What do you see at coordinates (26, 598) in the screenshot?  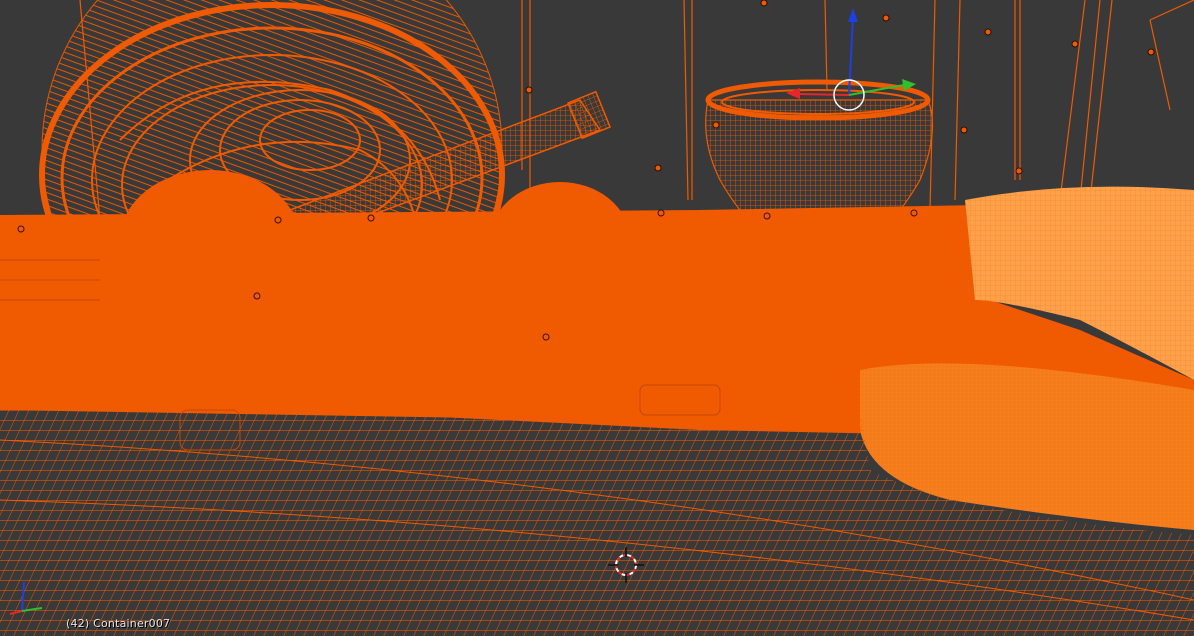 I see `axis-orientation-icon` at bounding box center [26, 598].